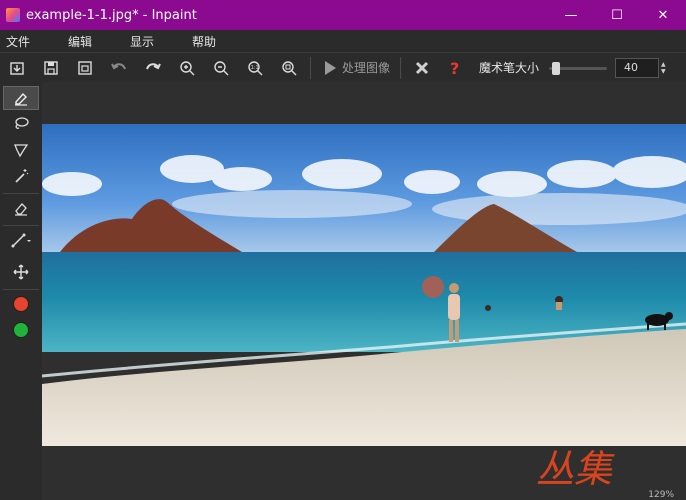 Image resolution: width=686 pixels, height=500 pixels. I want to click on eraser-icon, so click(21, 209).